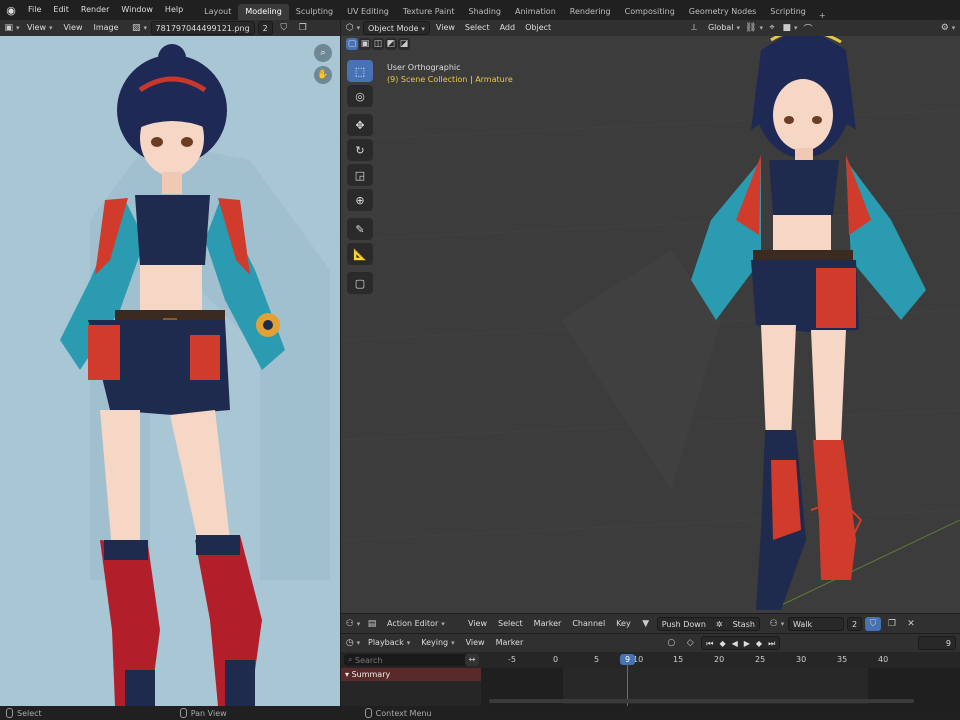 The image size is (960, 720). What do you see at coordinates (360, 229) in the screenshot?
I see `annotate-tool-icon: ✎` at bounding box center [360, 229].